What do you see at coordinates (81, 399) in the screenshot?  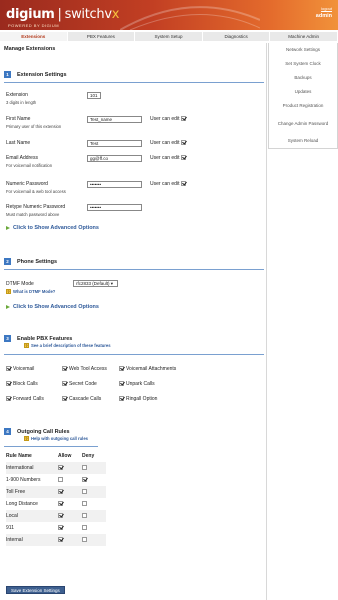 I see `feature-cascade-calls: Cascade Calls` at bounding box center [81, 399].